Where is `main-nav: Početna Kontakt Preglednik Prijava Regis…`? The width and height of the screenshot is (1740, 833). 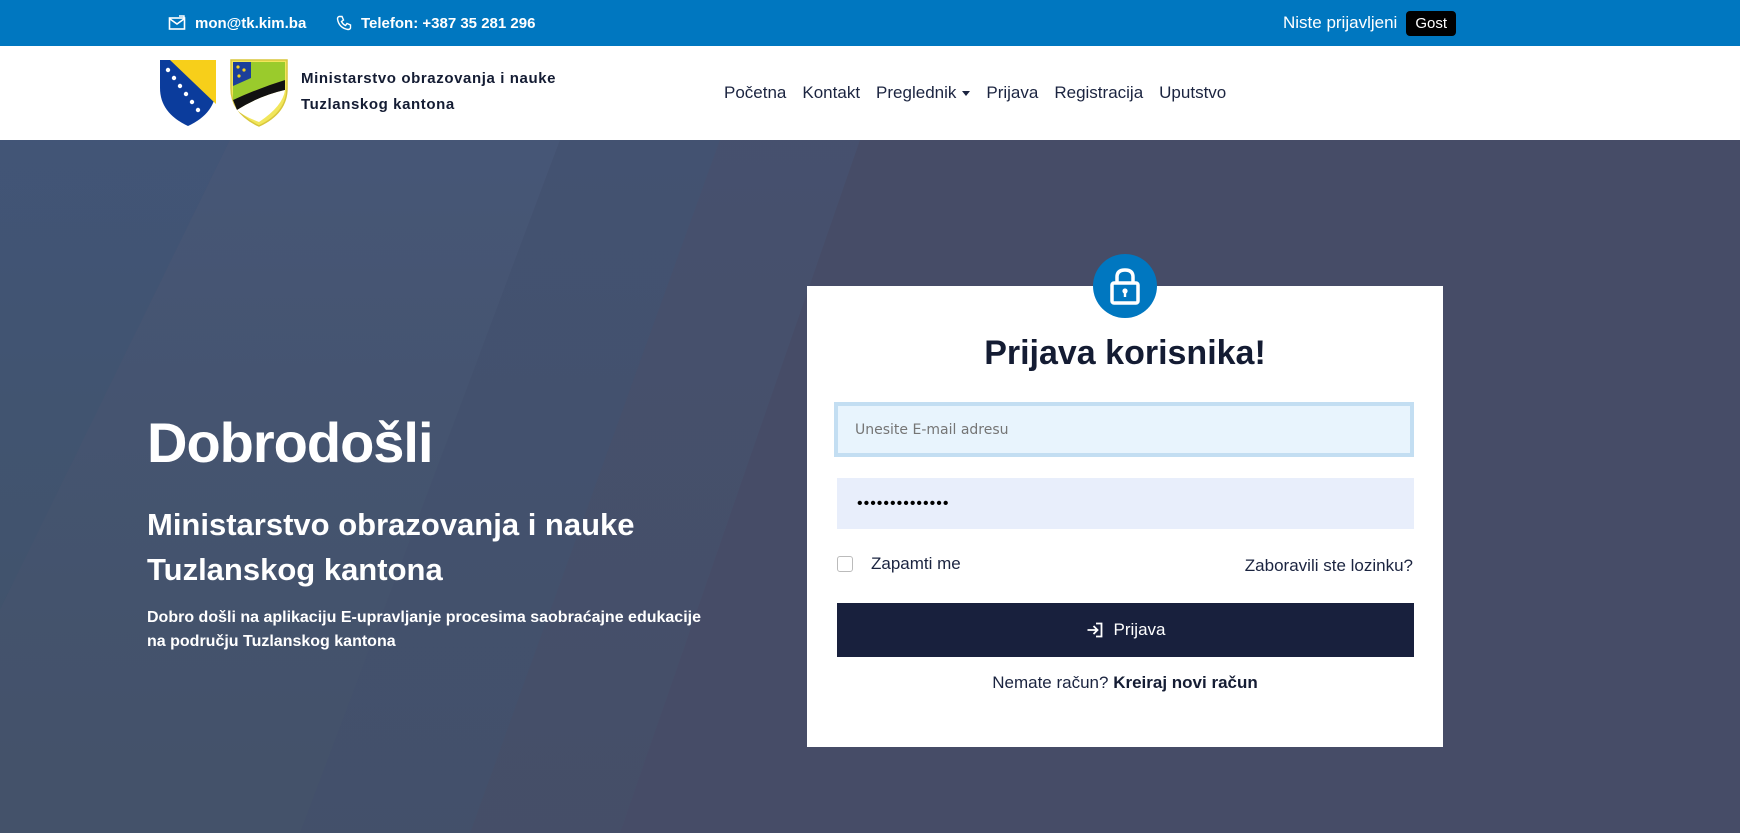
main-nav: Početna Kontakt Preglednik Prijava Regis… is located at coordinates (983, 93).